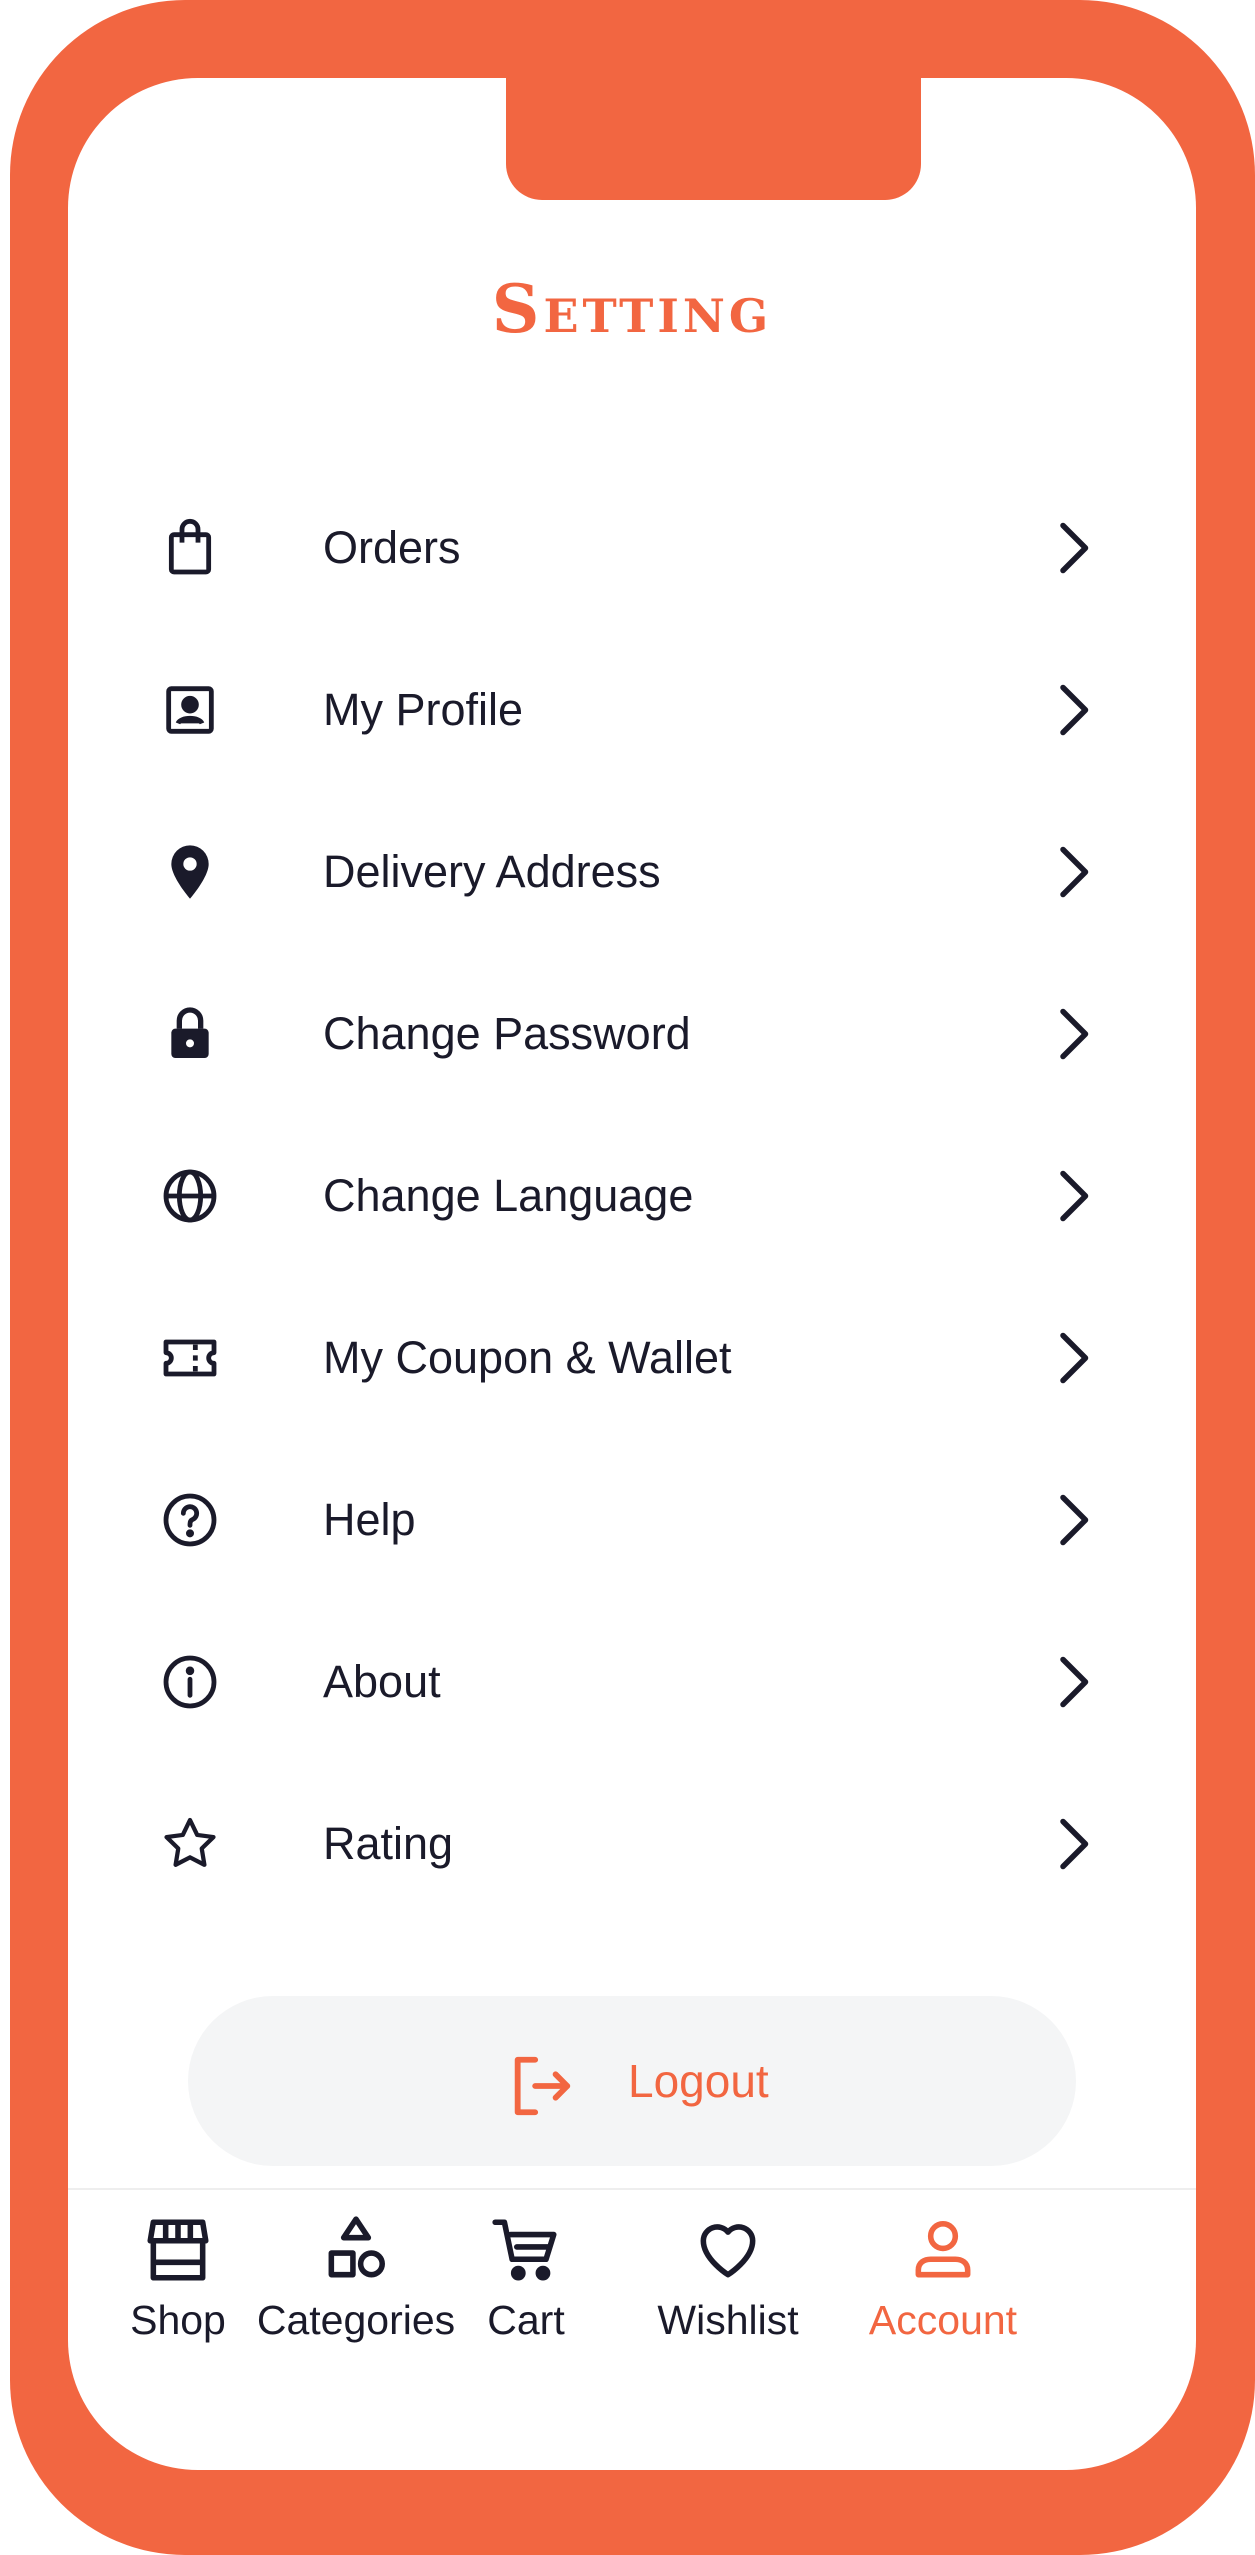  I want to click on menu-item-about: About, so click(632, 1682).